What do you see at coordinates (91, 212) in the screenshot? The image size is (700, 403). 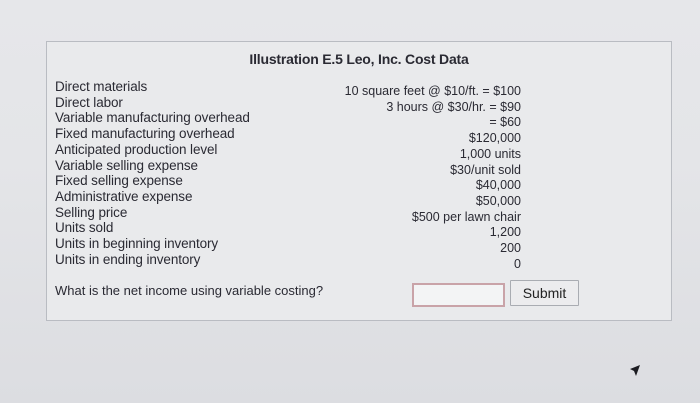 I see `cost-label: Selling price` at bounding box center [91, 212].